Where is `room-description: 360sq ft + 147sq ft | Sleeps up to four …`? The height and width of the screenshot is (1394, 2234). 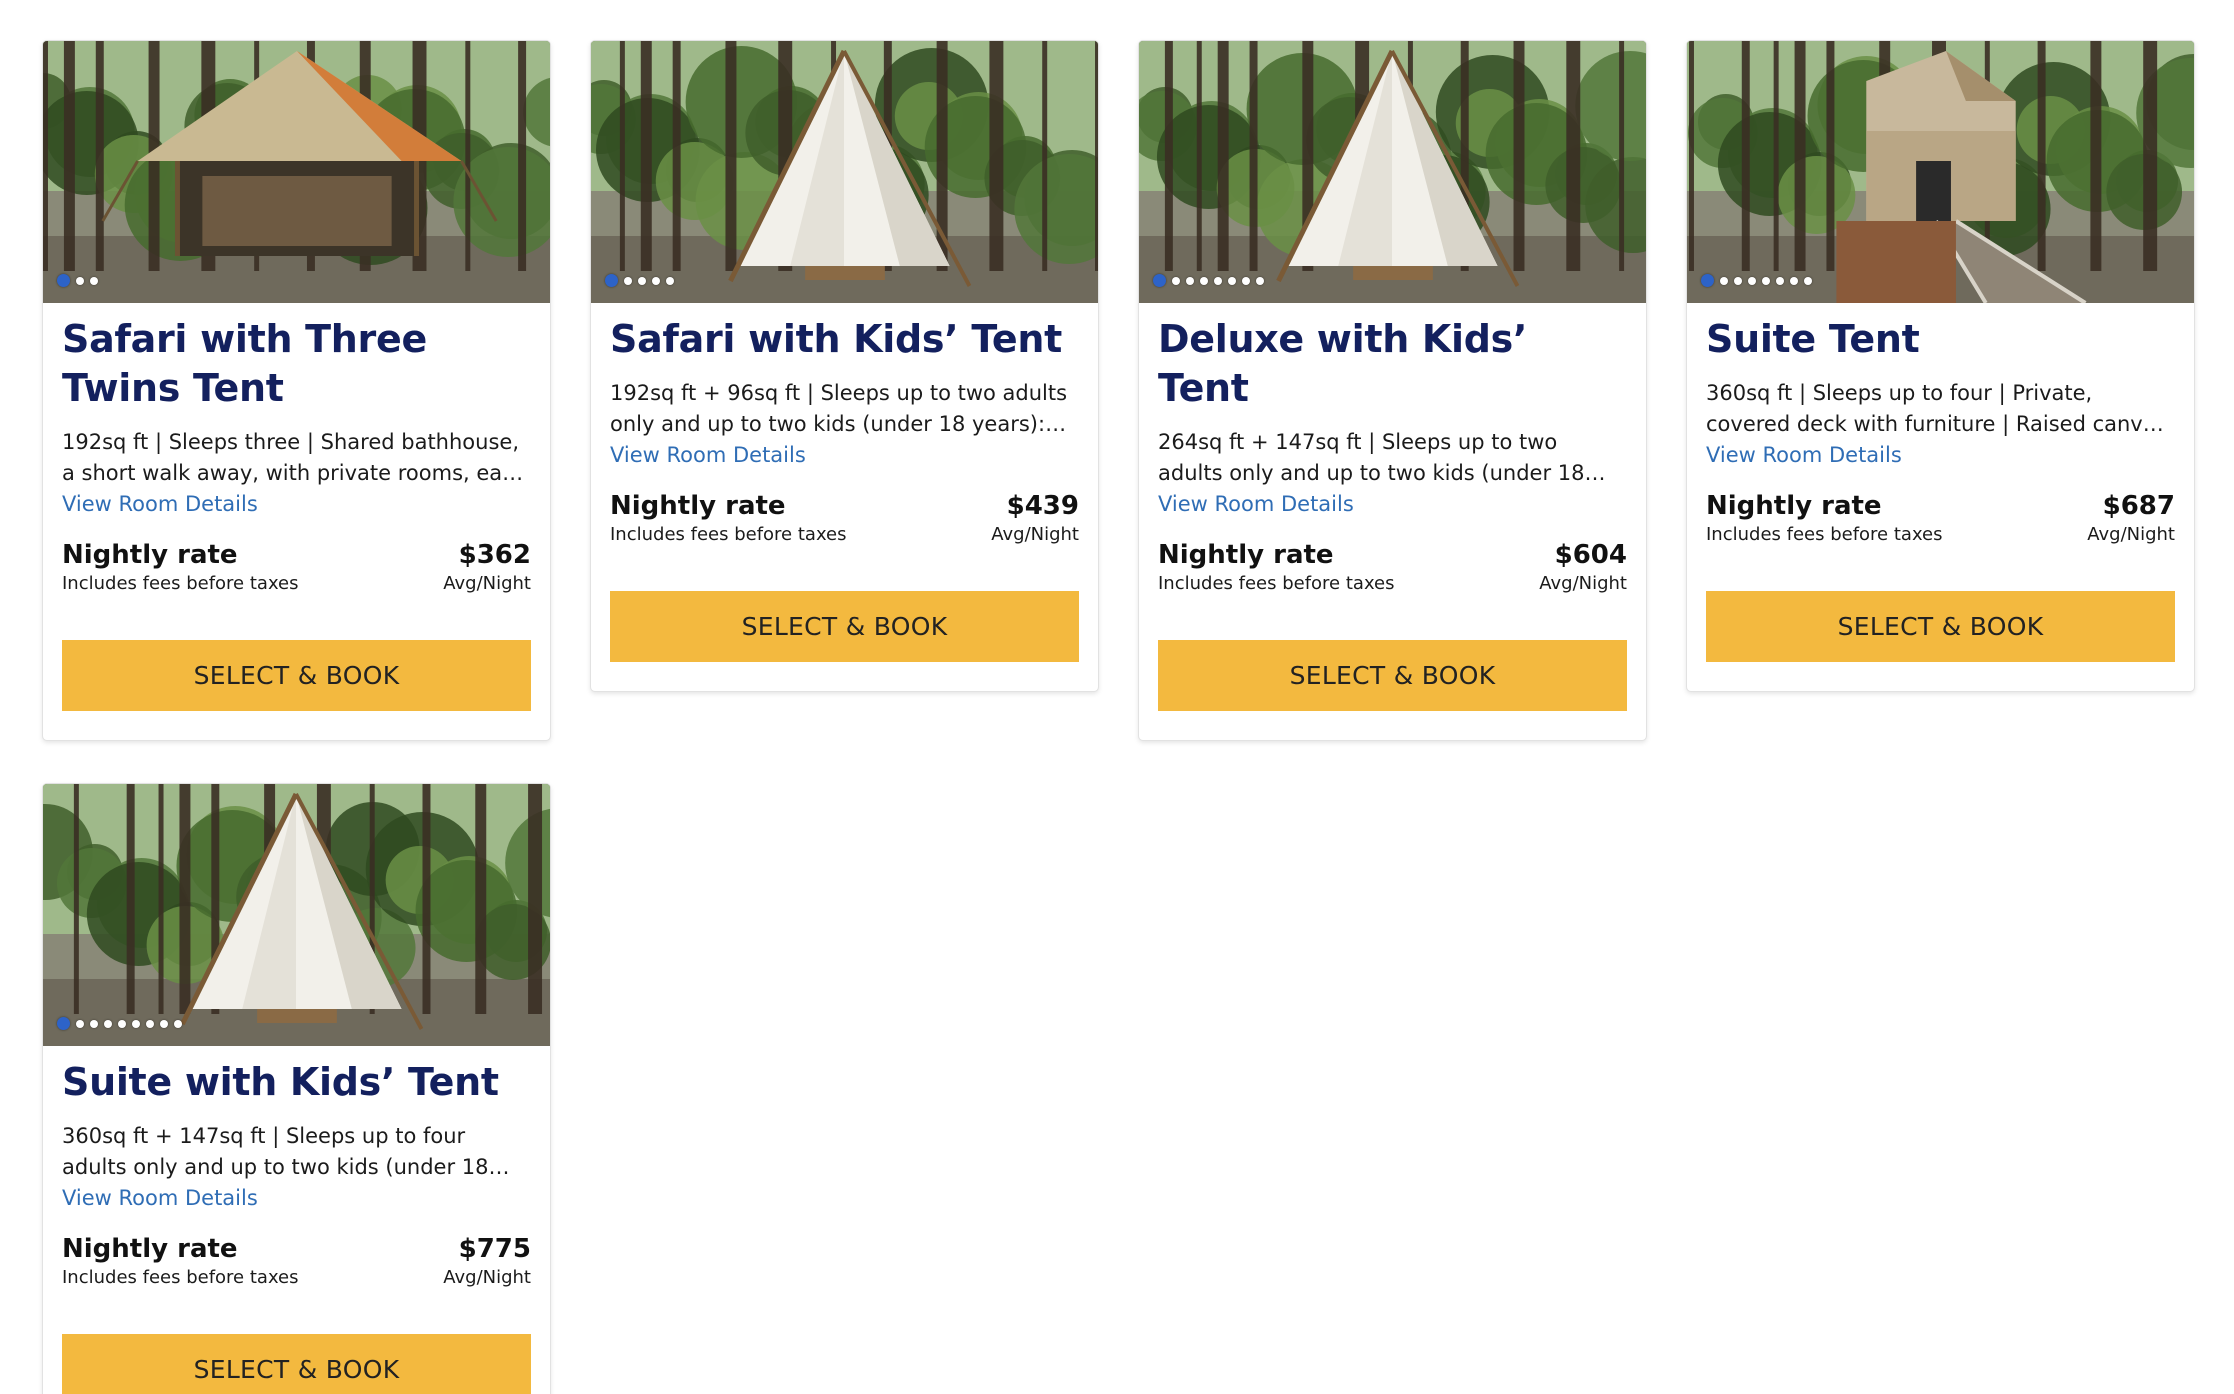
room-description: 360sq ft + 147sq ft | Sleeps up to four … is located at coordinates (275, 1151).